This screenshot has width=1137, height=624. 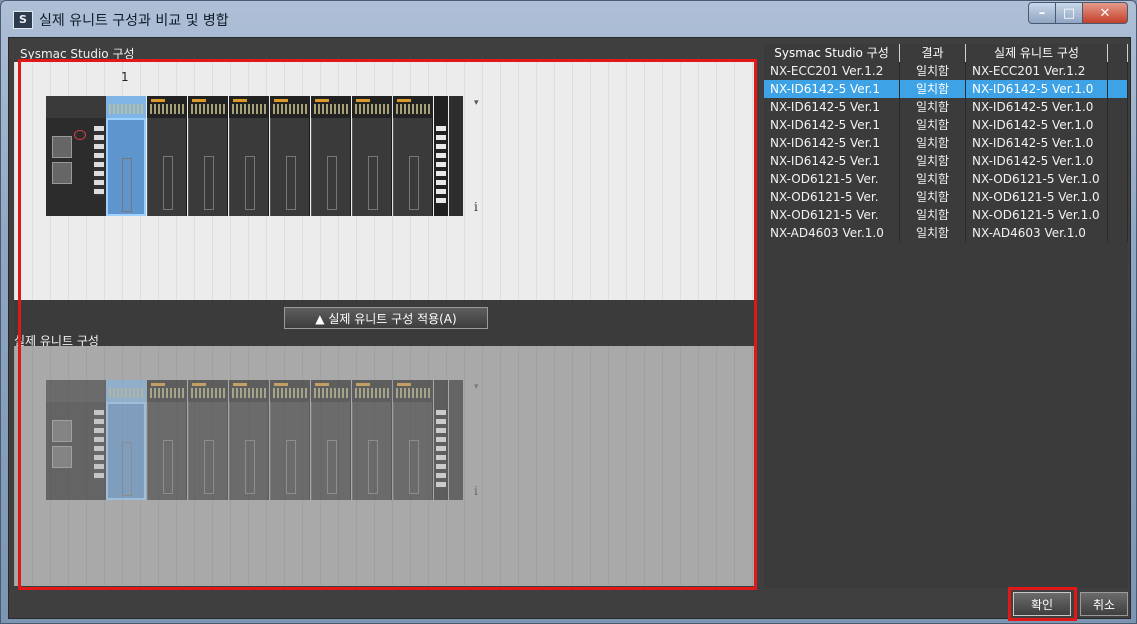 I want to click on list-header: Sysmac Studio 구성 결과 실제 유니트 구성, so click(x=946, y=53).